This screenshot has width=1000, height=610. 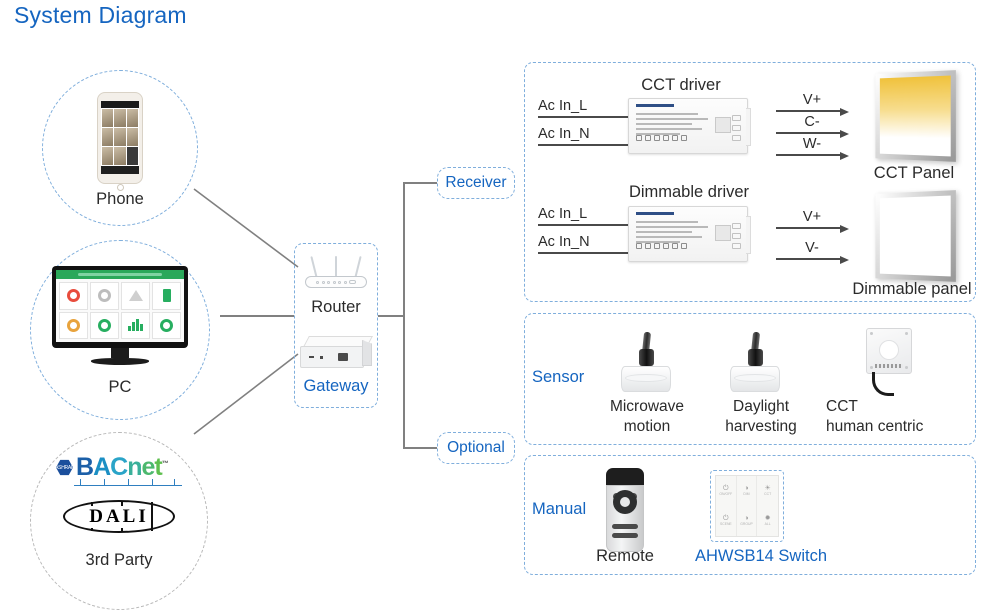 I want to click on dimmable-panel-icon, so click(x=914, y=236).